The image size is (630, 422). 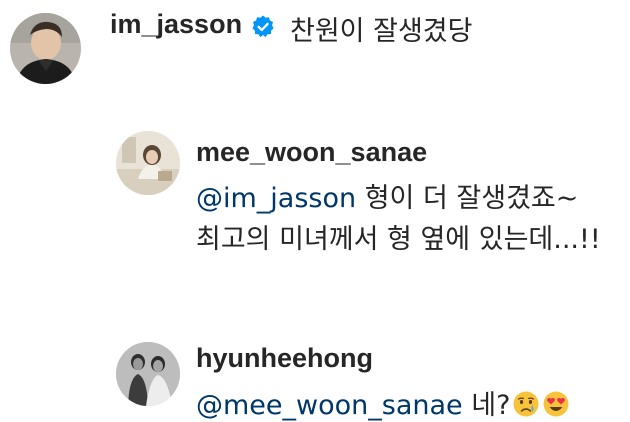 What do you see at coordinates (381, 31) in the screenshot?
I see `comment-text: 찬원이 잘생겼당` at bounding box center [381, 31].